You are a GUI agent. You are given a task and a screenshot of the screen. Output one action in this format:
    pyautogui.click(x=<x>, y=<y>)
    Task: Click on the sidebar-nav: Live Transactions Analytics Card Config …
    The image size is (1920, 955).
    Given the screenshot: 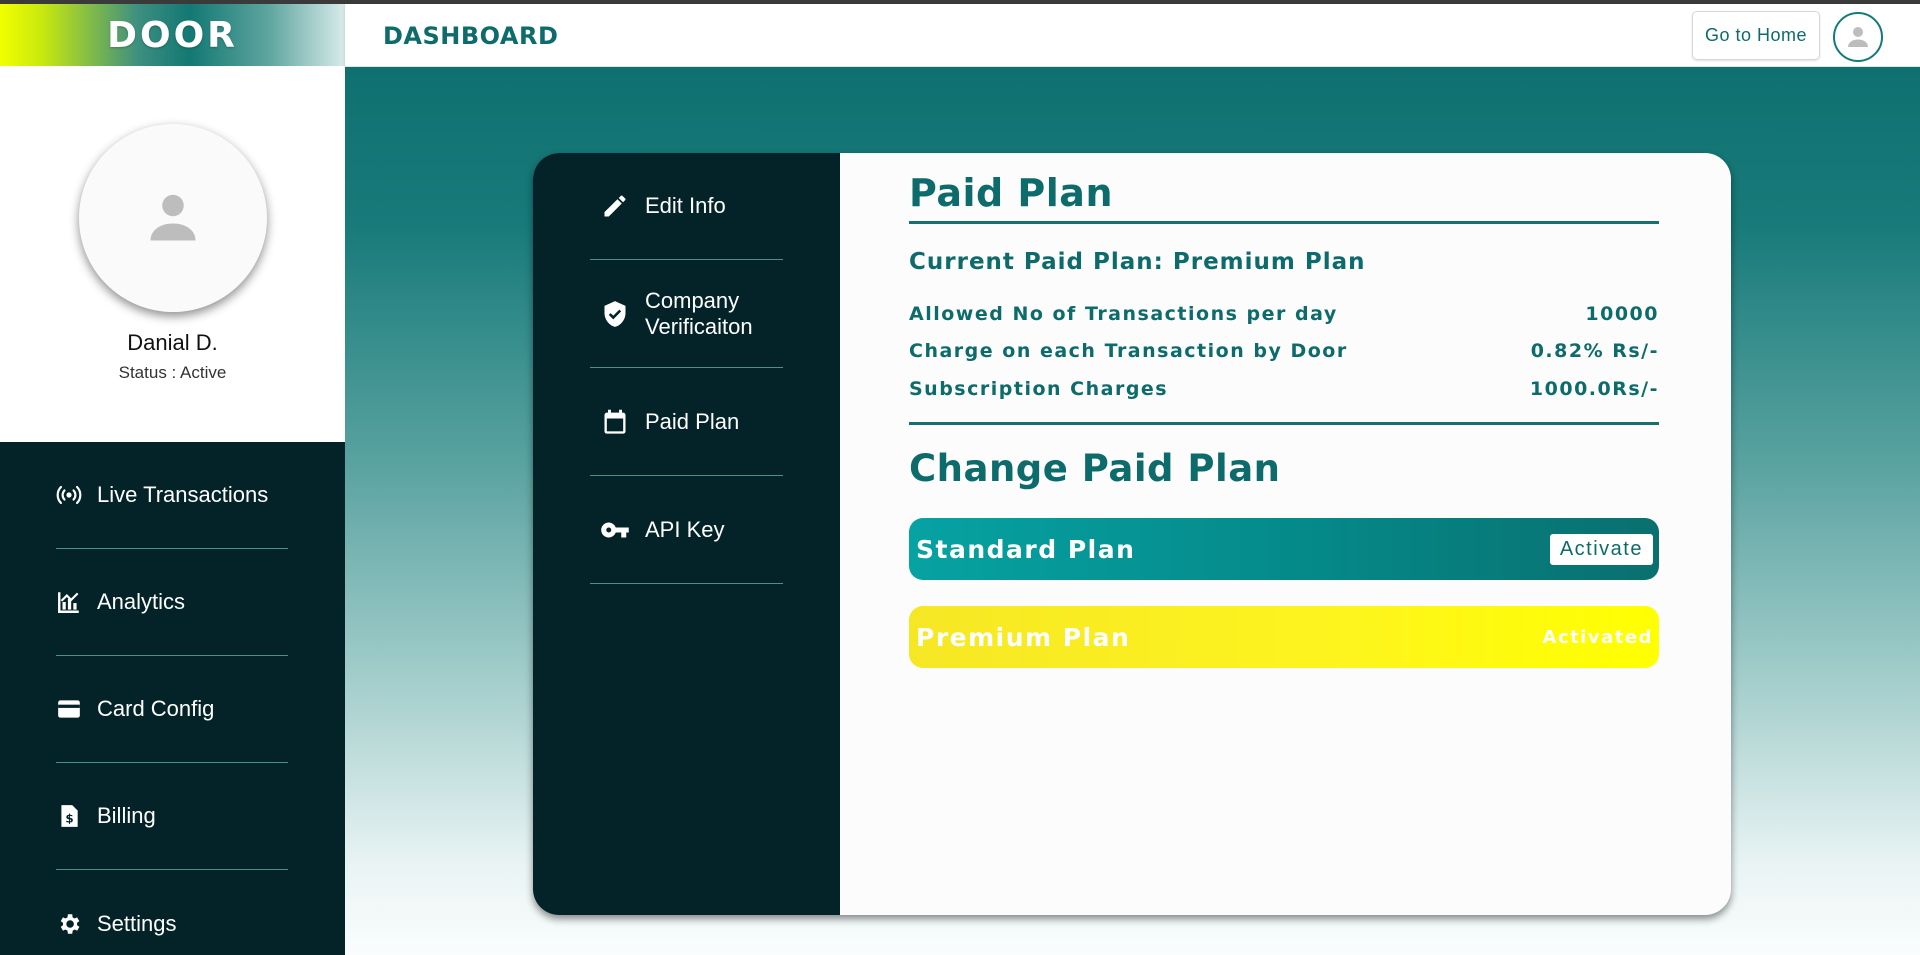 What is the action you would take?
    pyautogui.click(x=172, y=698)
    